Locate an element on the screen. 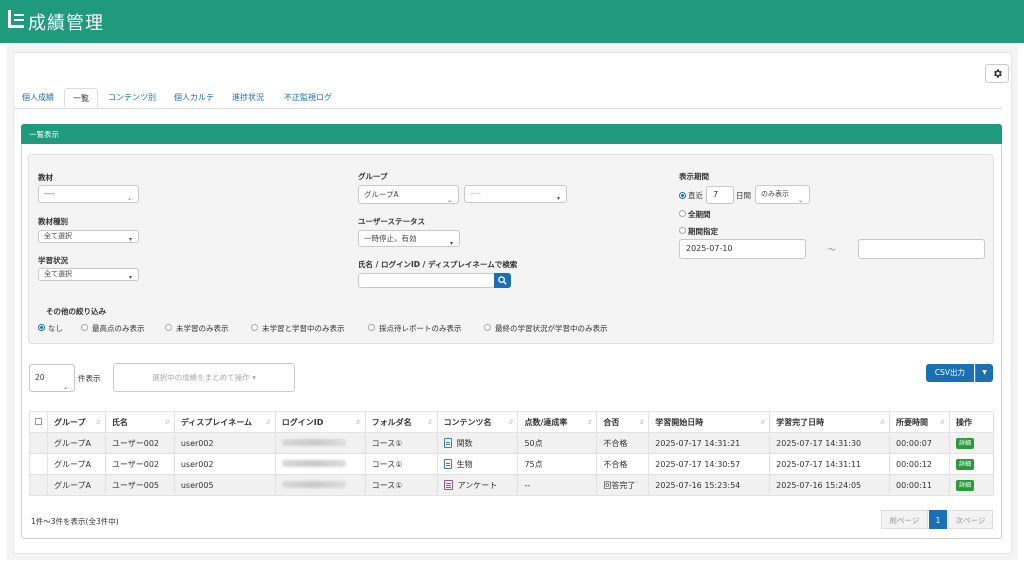 This screenshot has height=580, width=1024. group-sub-select: ---- ▾ is located at coordinates (515, 194).